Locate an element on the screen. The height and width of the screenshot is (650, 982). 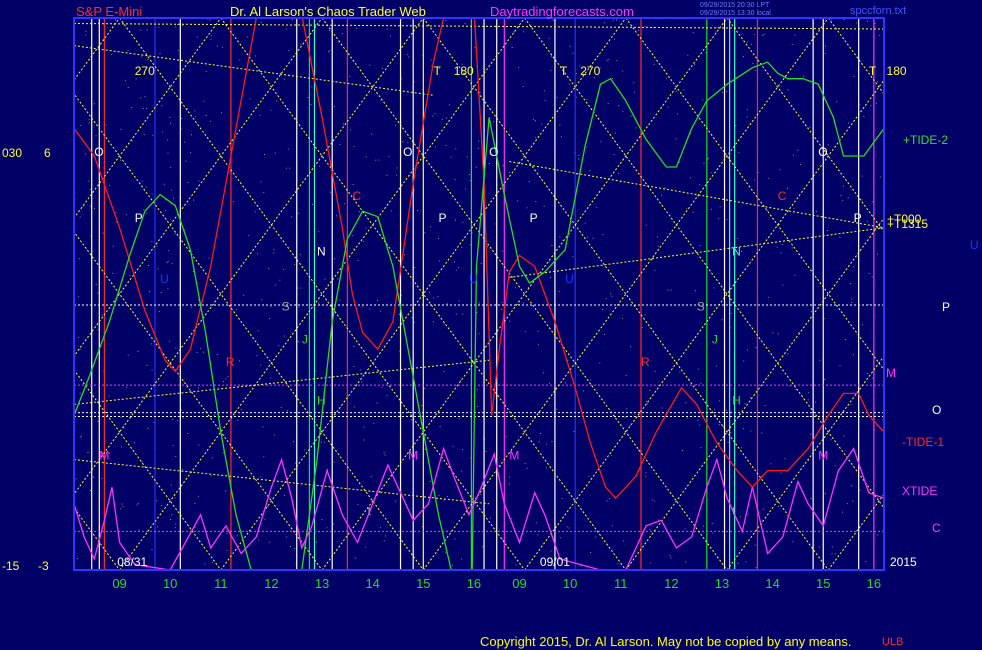
site-url: Daytradingforecasts.com is located at coordinates (562, 11).